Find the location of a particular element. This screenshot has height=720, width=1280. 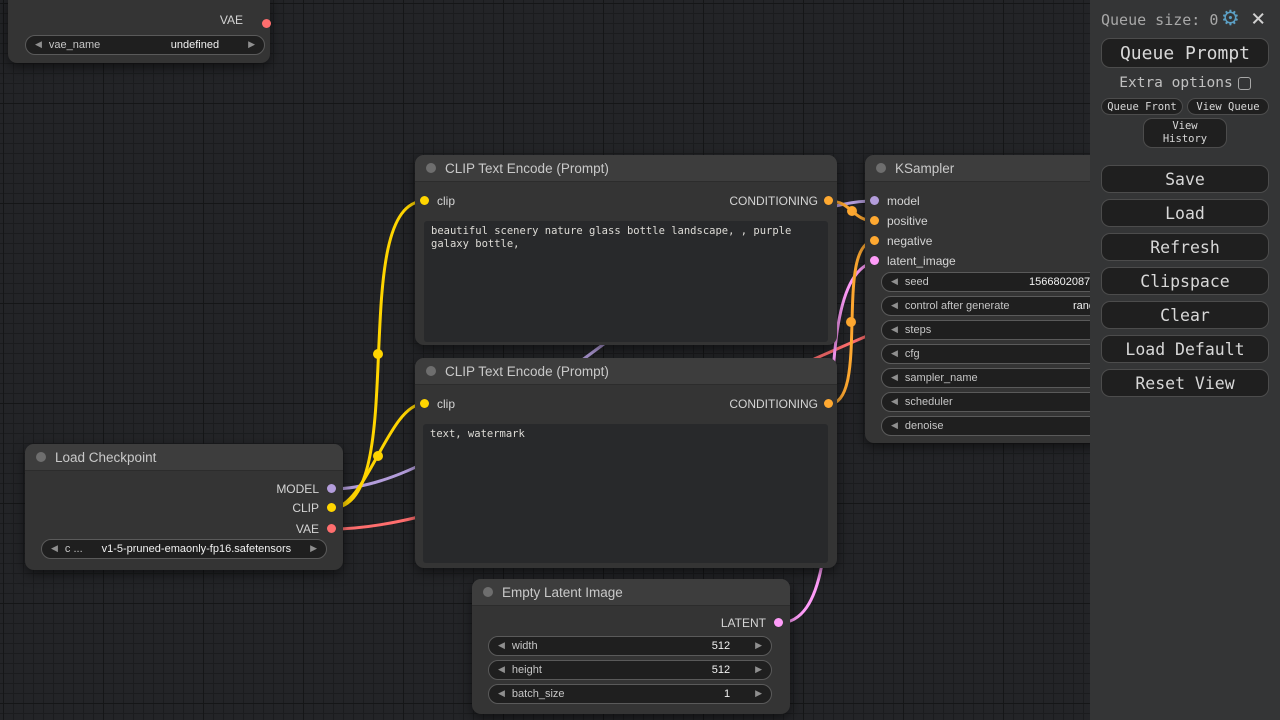

close-icon: × is located at coordinates (1258, 18).